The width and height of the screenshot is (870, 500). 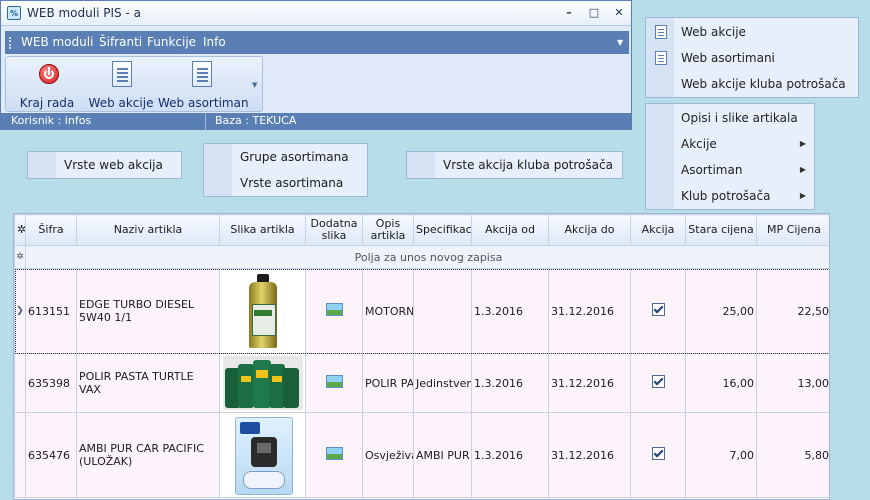 I want to click on col-header: Naziv artikla, so click(x=148, y=230).